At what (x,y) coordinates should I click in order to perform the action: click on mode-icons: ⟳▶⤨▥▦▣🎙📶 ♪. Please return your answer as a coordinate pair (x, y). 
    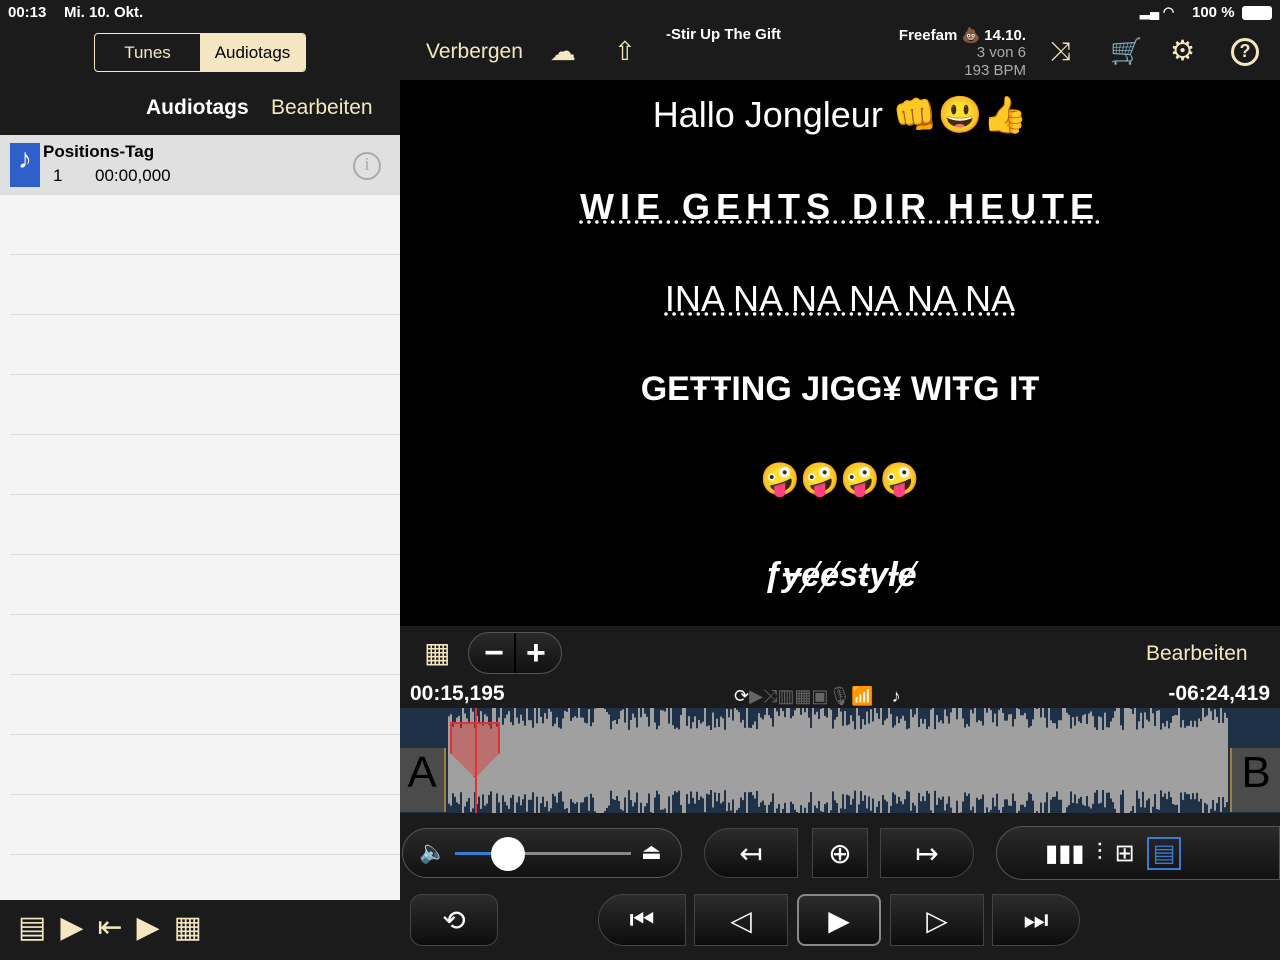
    Looking at the image, I should click on (817, 695).